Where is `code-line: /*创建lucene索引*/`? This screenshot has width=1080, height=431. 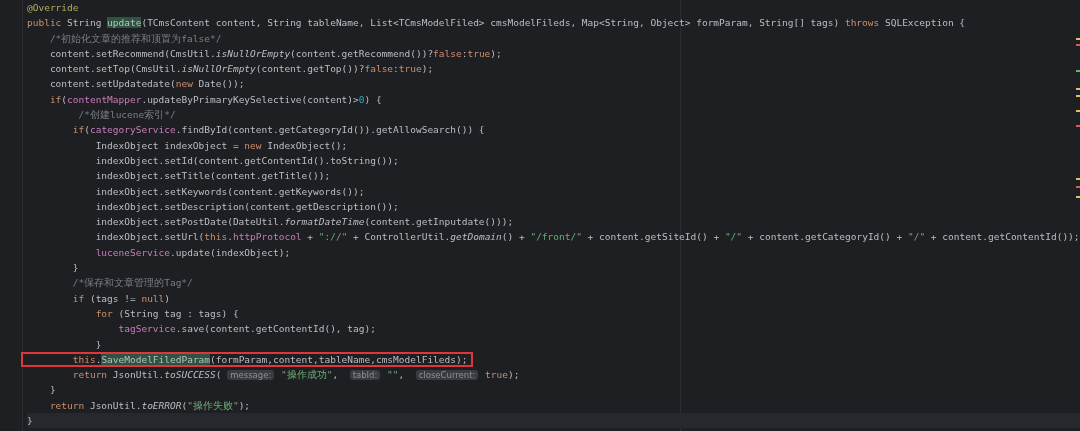 code-line: /*创建lucene索引*/ is located at coordinates (126, 115).